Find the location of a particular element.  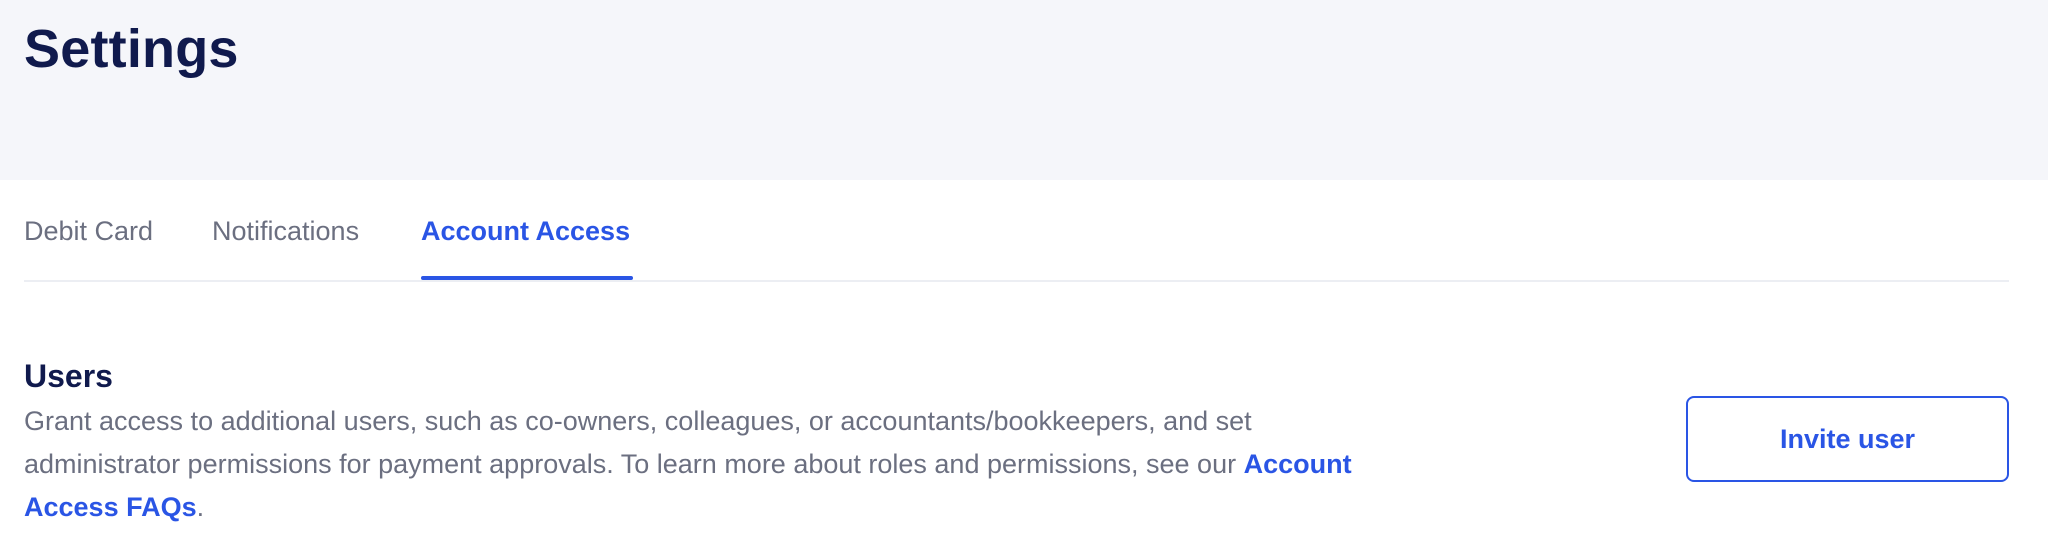

page-title: Settings is located at coordinates (131, 49).